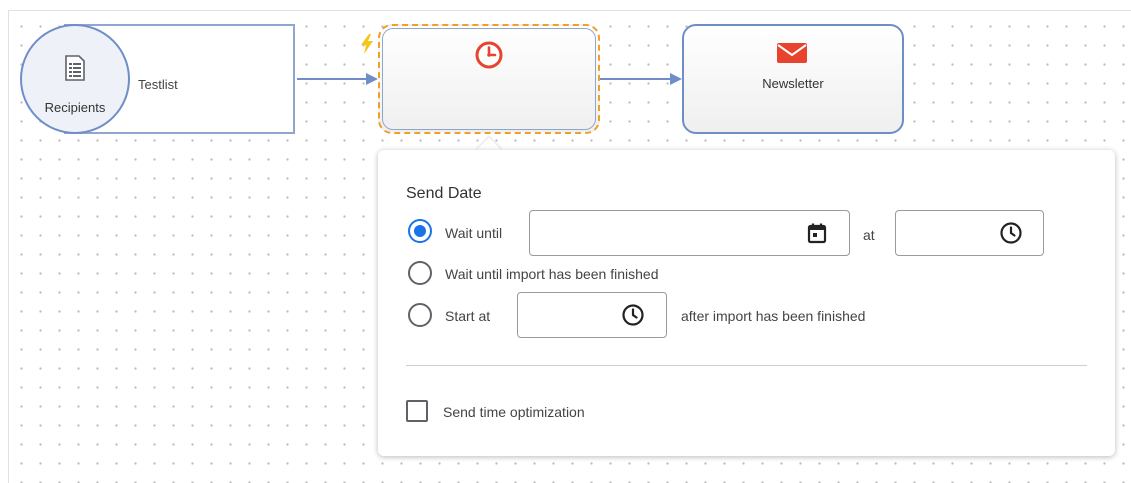  Describe the element at coordinates (773, 316) in the screenshot. I see `after-import-label: after import has been finished` at that location.